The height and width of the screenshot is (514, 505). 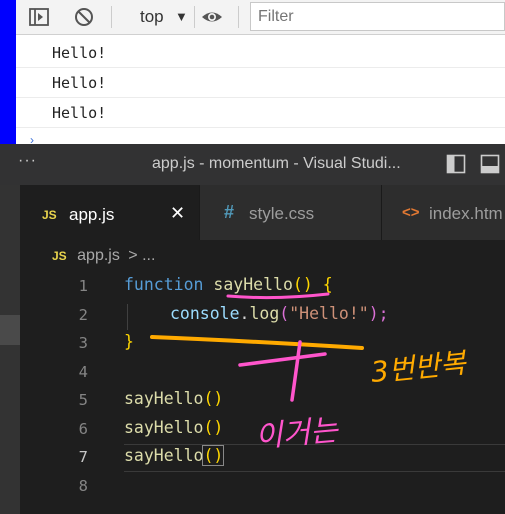 What do you see at coordinates (466, 213) in the screenshot?
I see `tab-label: index.htm` at bounding box center [466, 213].